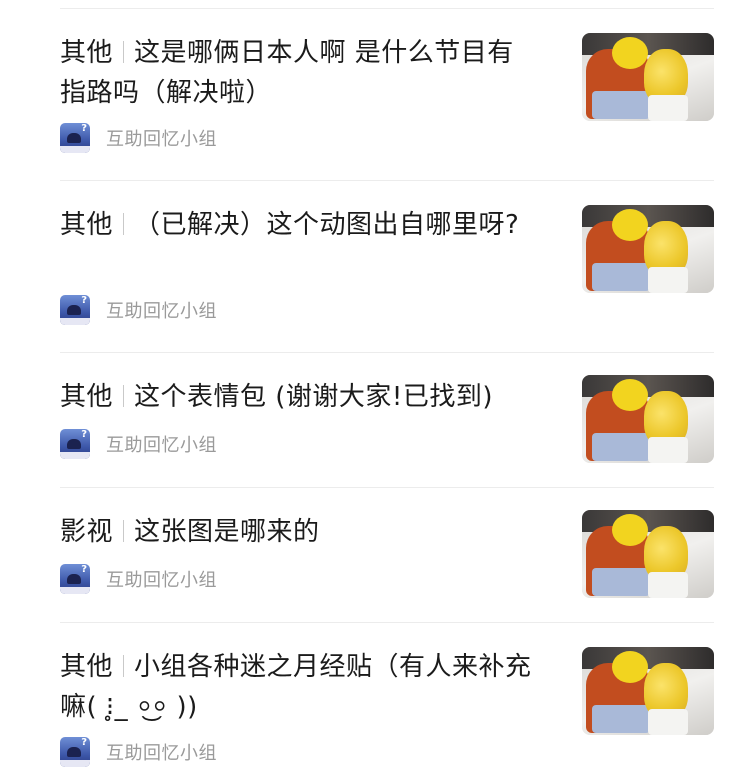 This screenshot has width=750, height=783. I want to click on post-title-text: 这张图是哪来的, so click(227, 532).